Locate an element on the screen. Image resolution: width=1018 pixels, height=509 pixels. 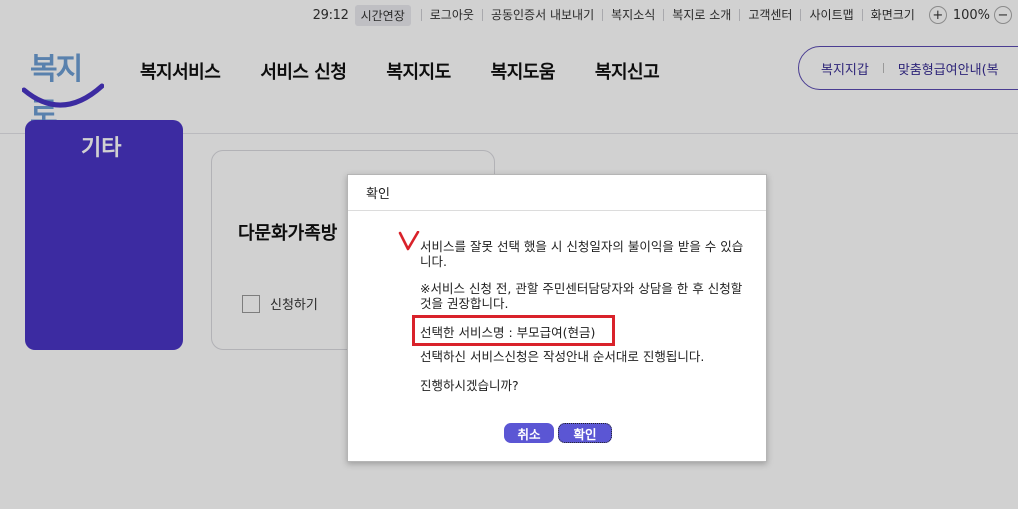
process-notice: 선택하신 서비스신청은 작성안내 순서대로 진행됩니다. is located at coordinates (562, 356).